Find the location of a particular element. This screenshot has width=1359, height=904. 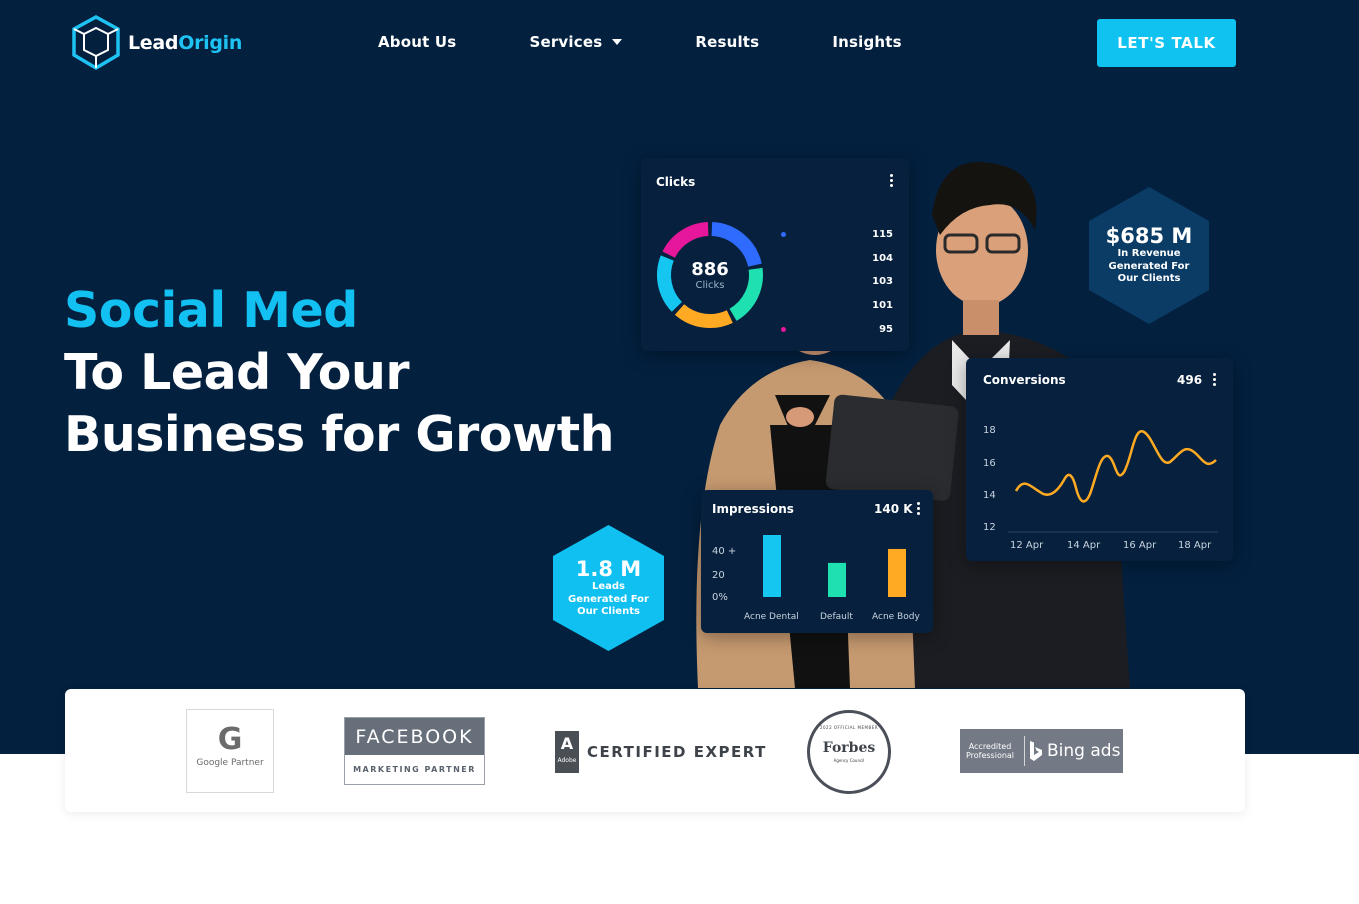

hero-headline-accent: Social Med is located at coordinates (211, 310).